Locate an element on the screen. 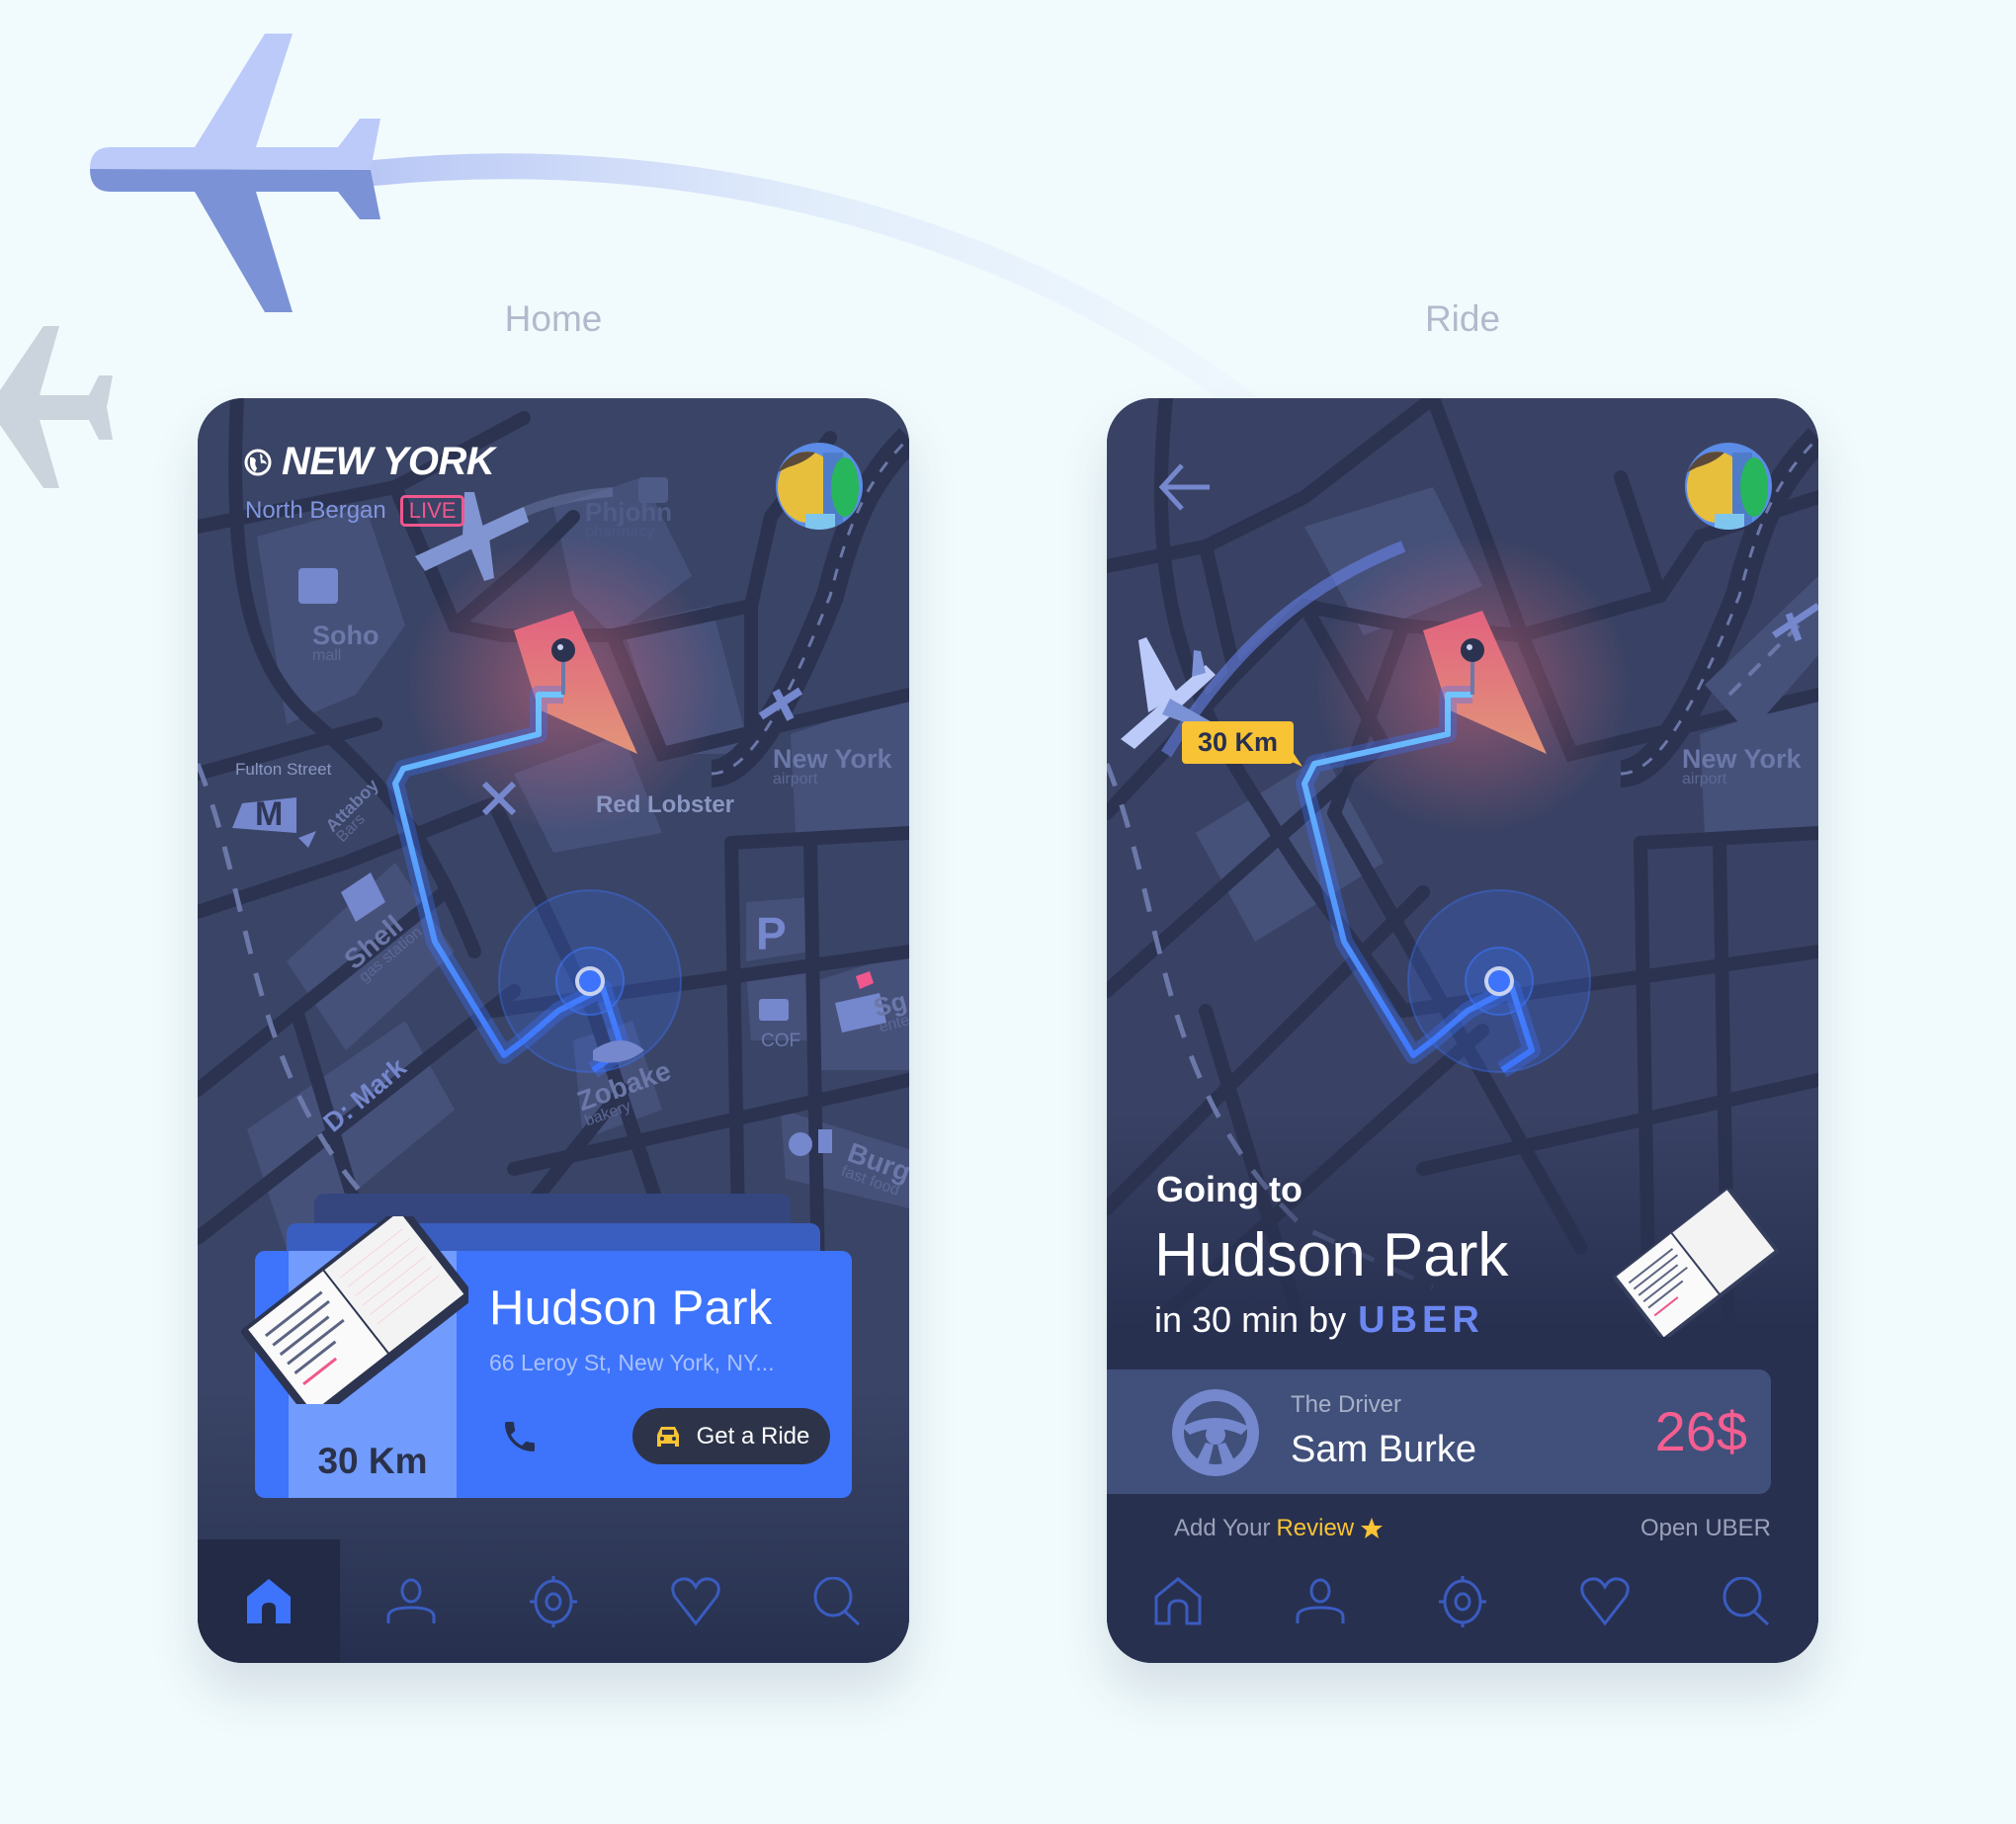  map-label-coffee: COF is located at coordinates (780, 1041).